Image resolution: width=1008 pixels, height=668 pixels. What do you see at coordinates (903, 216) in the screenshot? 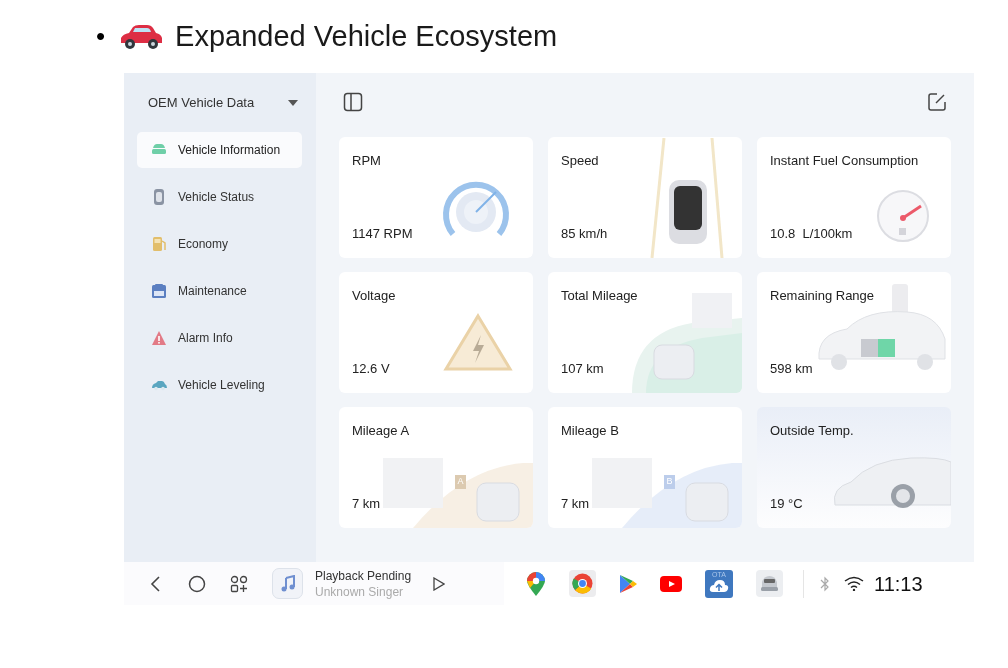
I see `fuel-gauge-drawing` at bounding box center [903, 216].